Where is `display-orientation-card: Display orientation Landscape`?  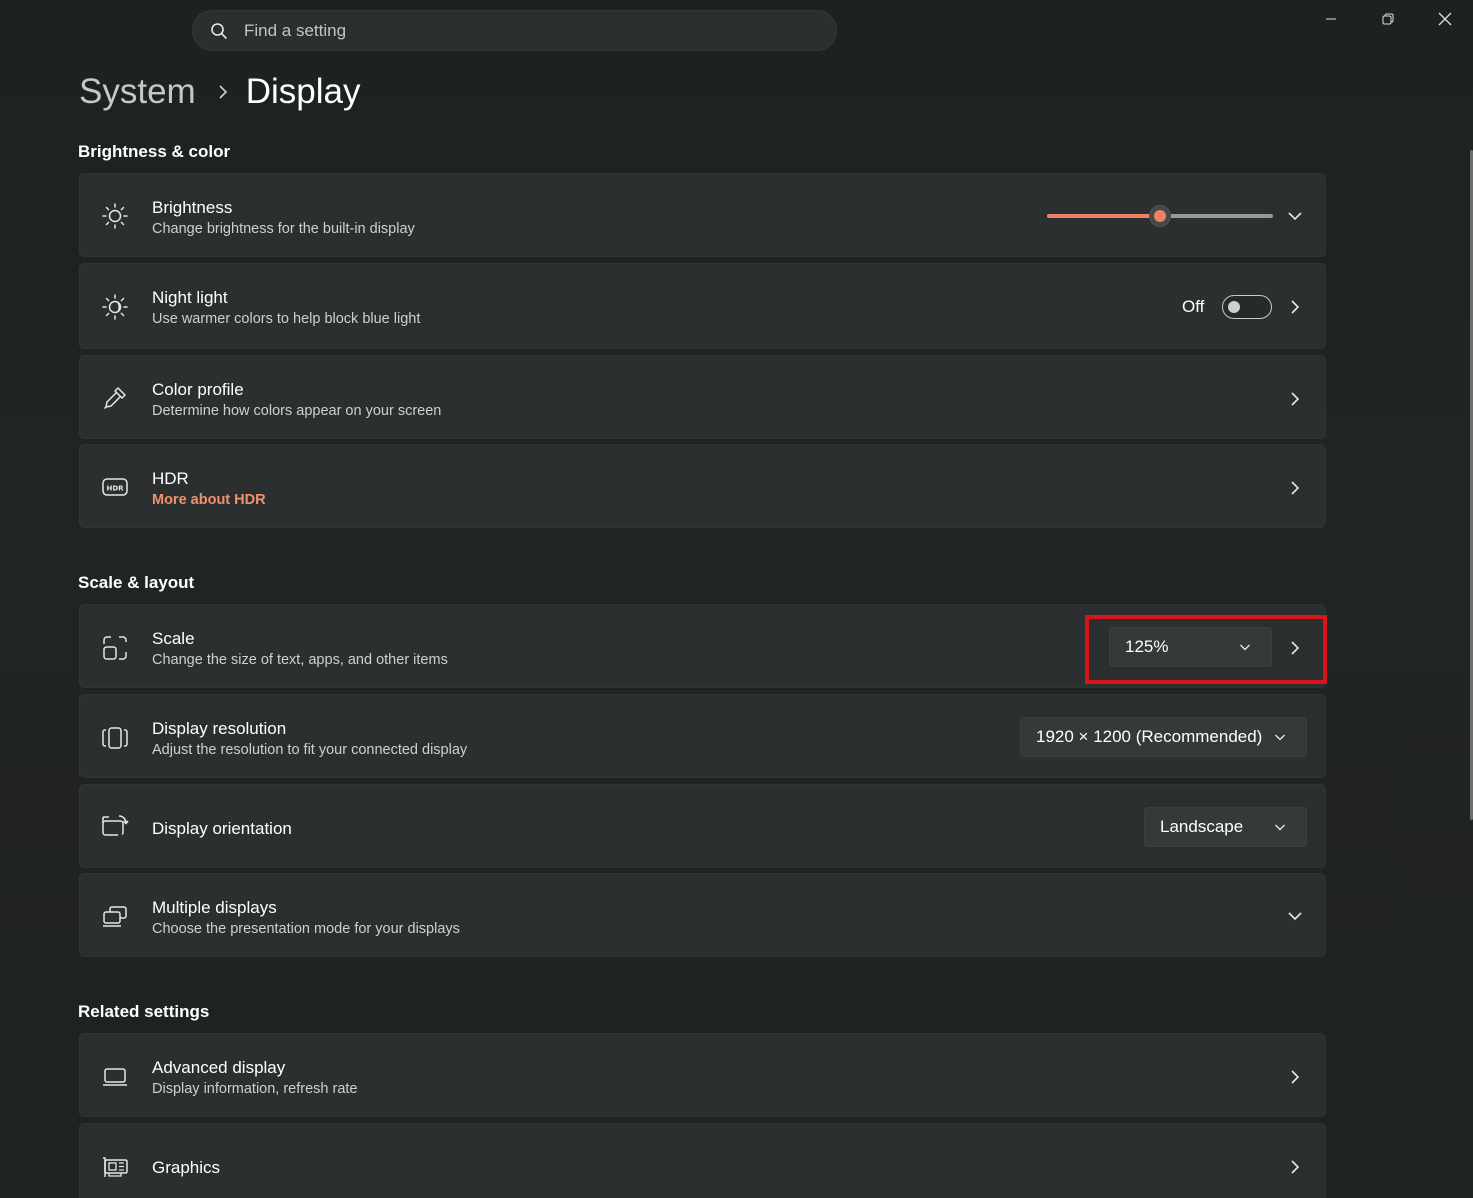
display-orientation-card: Display orientation Landscape is located at coordinates (702, 826).